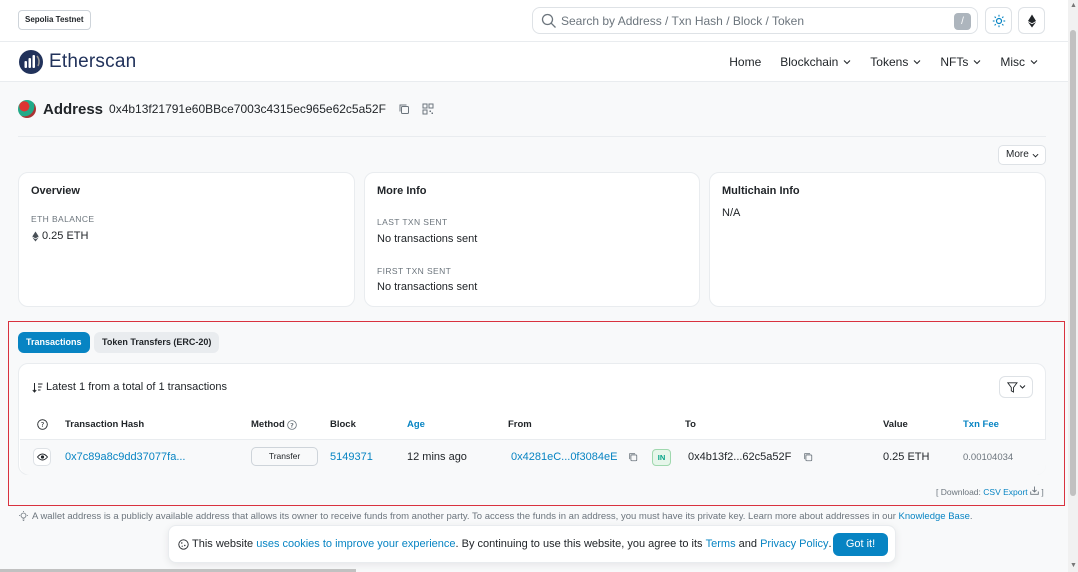 This screenshot has width=1078, height=572. I want to click on method-badge: Transfer, so click(284, 456).